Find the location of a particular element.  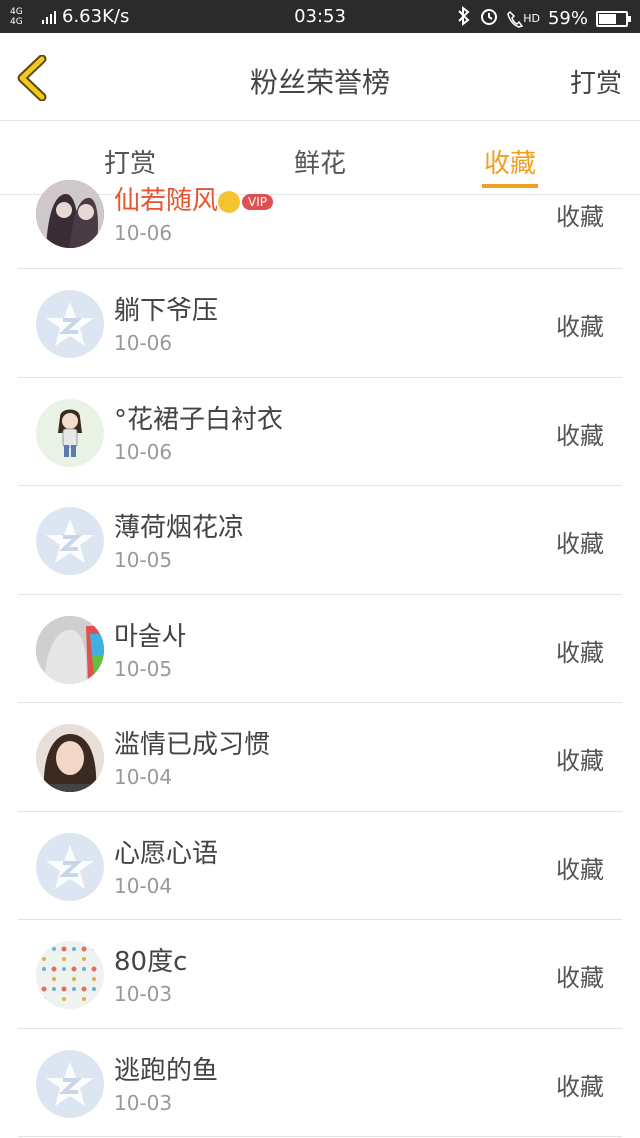

list-item: 逃跑的鱼 10-03 收藏 is located at coordinates (320, 1083).